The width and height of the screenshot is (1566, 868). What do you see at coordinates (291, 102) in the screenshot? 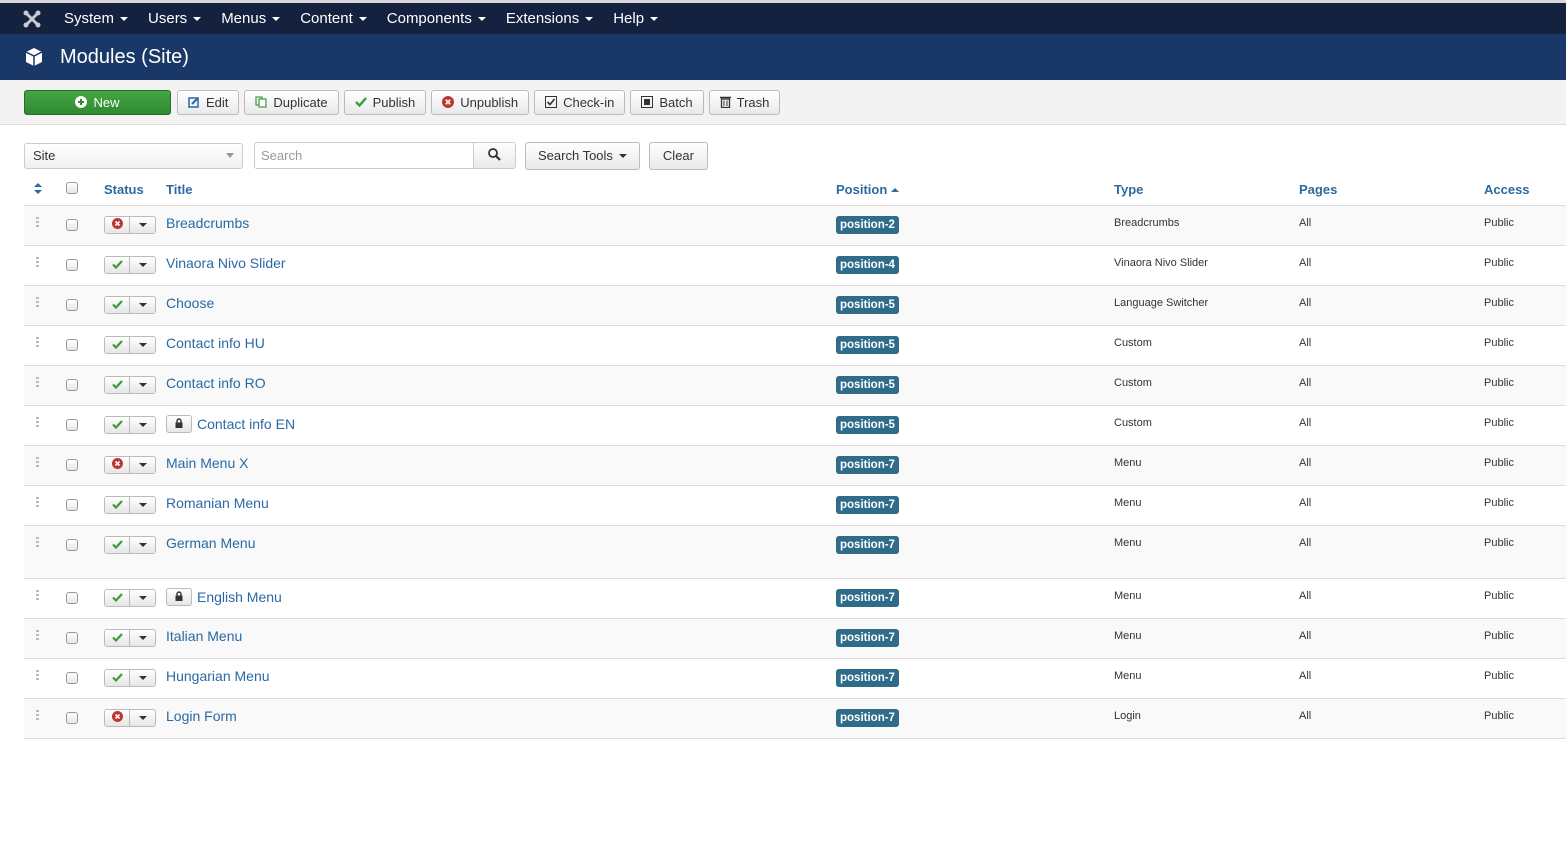
I see `duplicate-button: Duplicate` at bounding box center [291, 102].